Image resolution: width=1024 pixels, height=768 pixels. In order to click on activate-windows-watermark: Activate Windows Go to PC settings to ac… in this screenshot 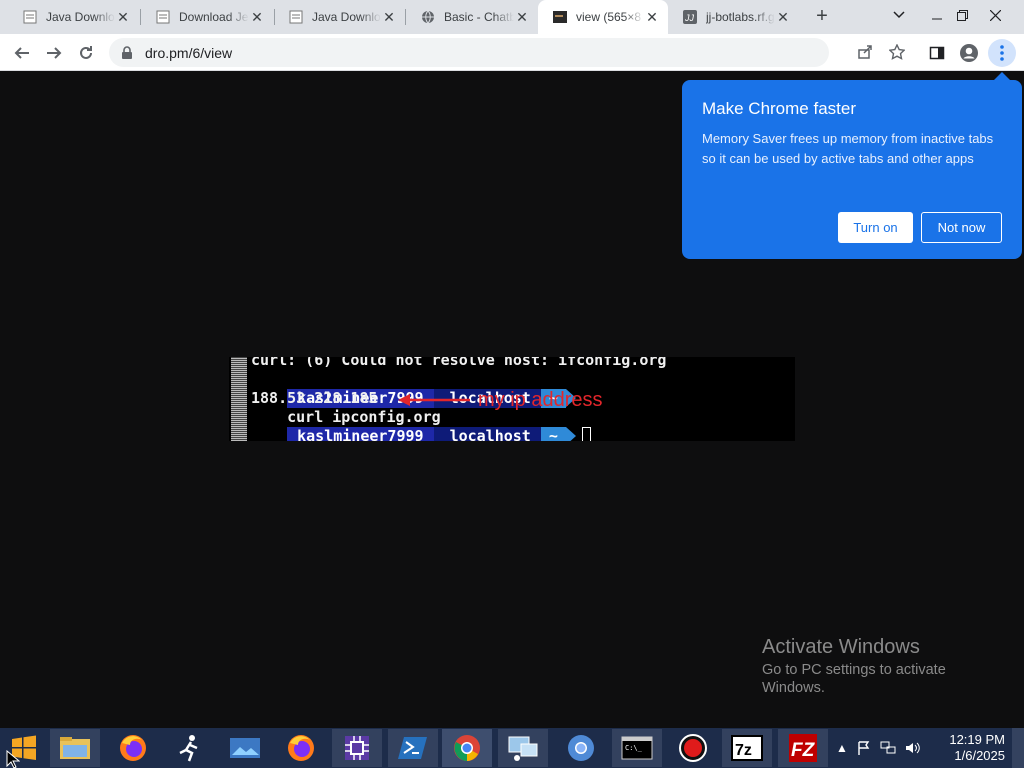, I will do `click(854, 666)`.